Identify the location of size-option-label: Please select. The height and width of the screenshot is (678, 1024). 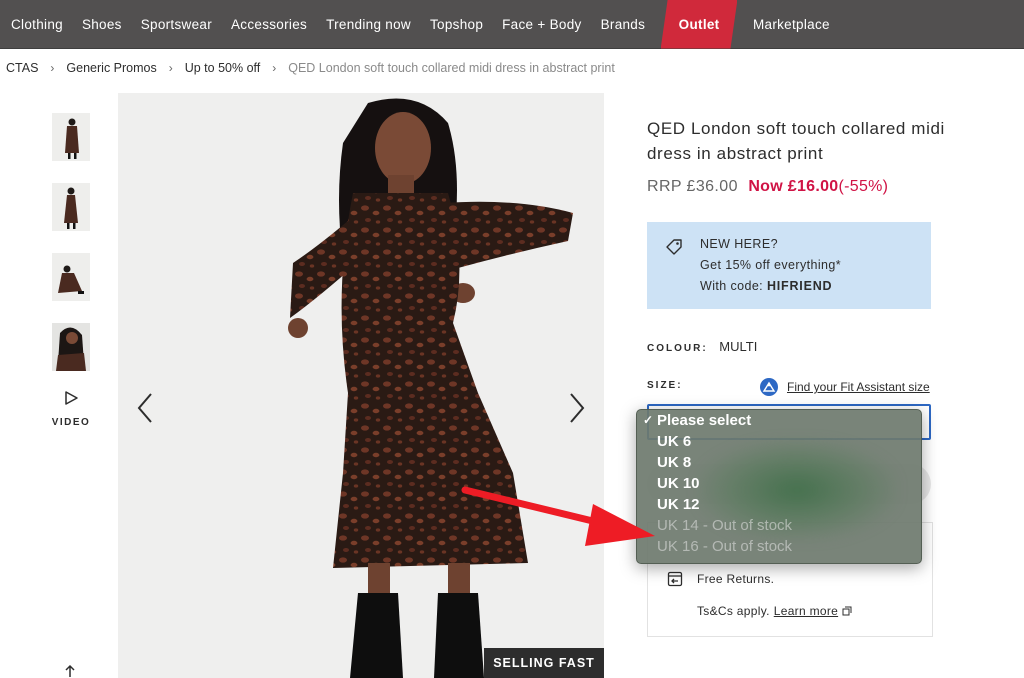
(704, 420).